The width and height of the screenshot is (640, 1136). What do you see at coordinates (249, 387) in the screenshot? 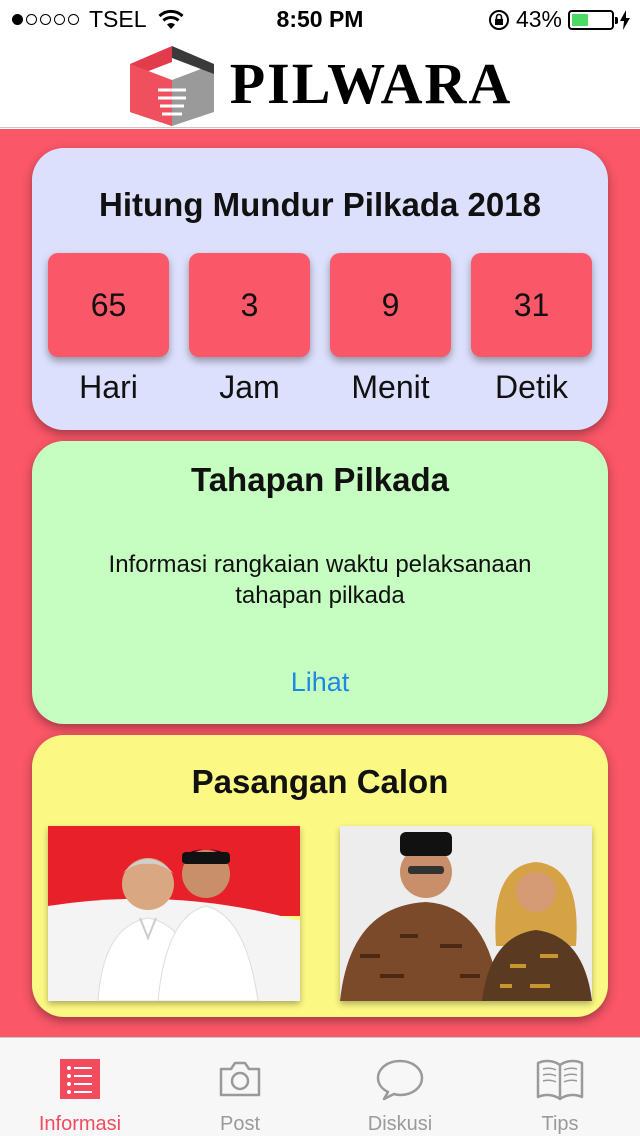
I see `countdown-hours-label: Jam` at bounding box center [249, 387].